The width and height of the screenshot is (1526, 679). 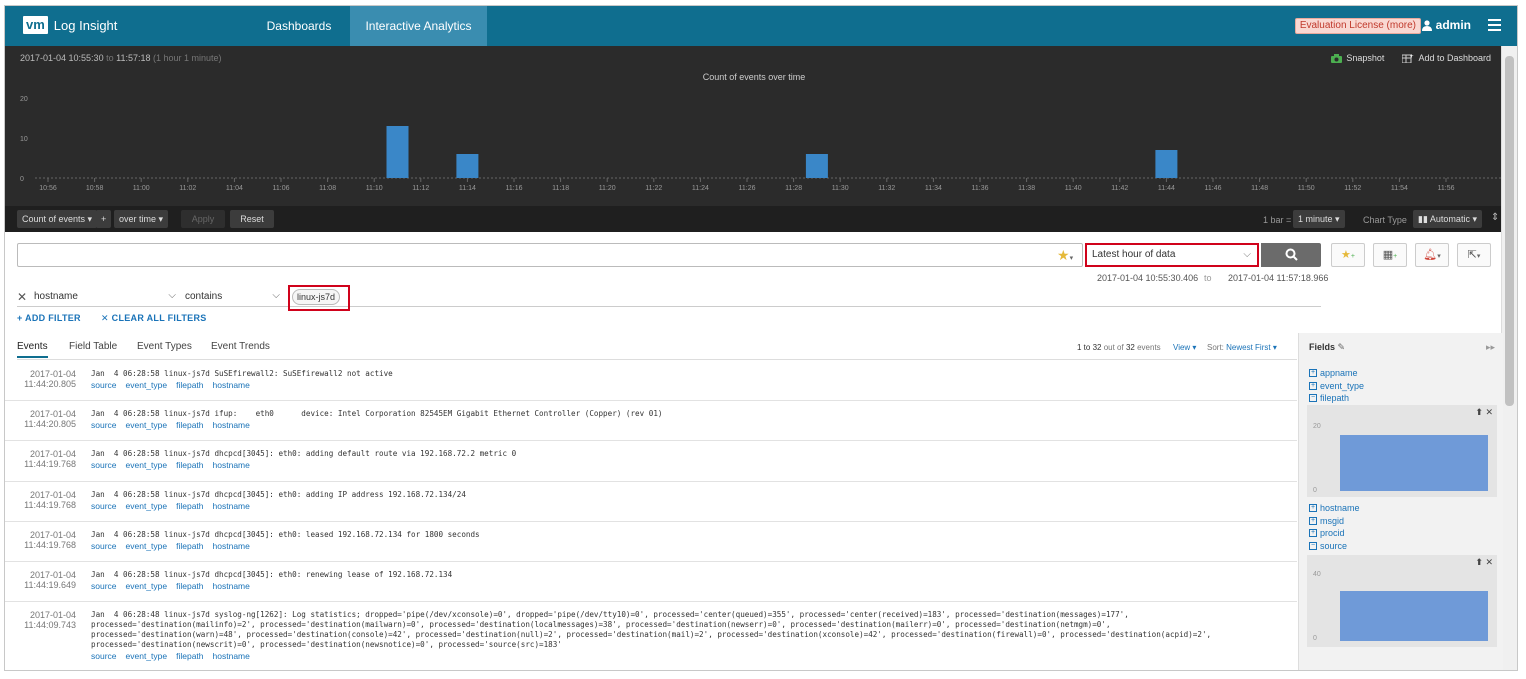 I want to click on remove-filter-icon: ✕, so click(x=22, y=297).